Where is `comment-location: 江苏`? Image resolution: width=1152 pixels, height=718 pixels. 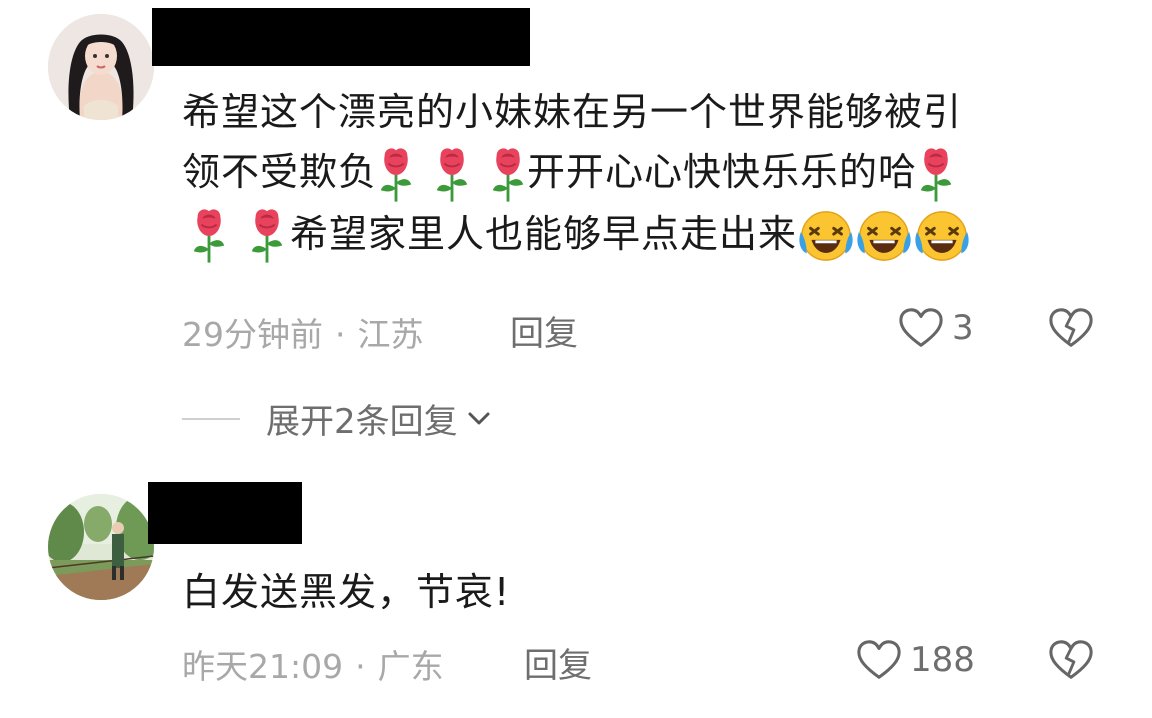 comment-location: 江苏 is located at coordinates (390, 334).